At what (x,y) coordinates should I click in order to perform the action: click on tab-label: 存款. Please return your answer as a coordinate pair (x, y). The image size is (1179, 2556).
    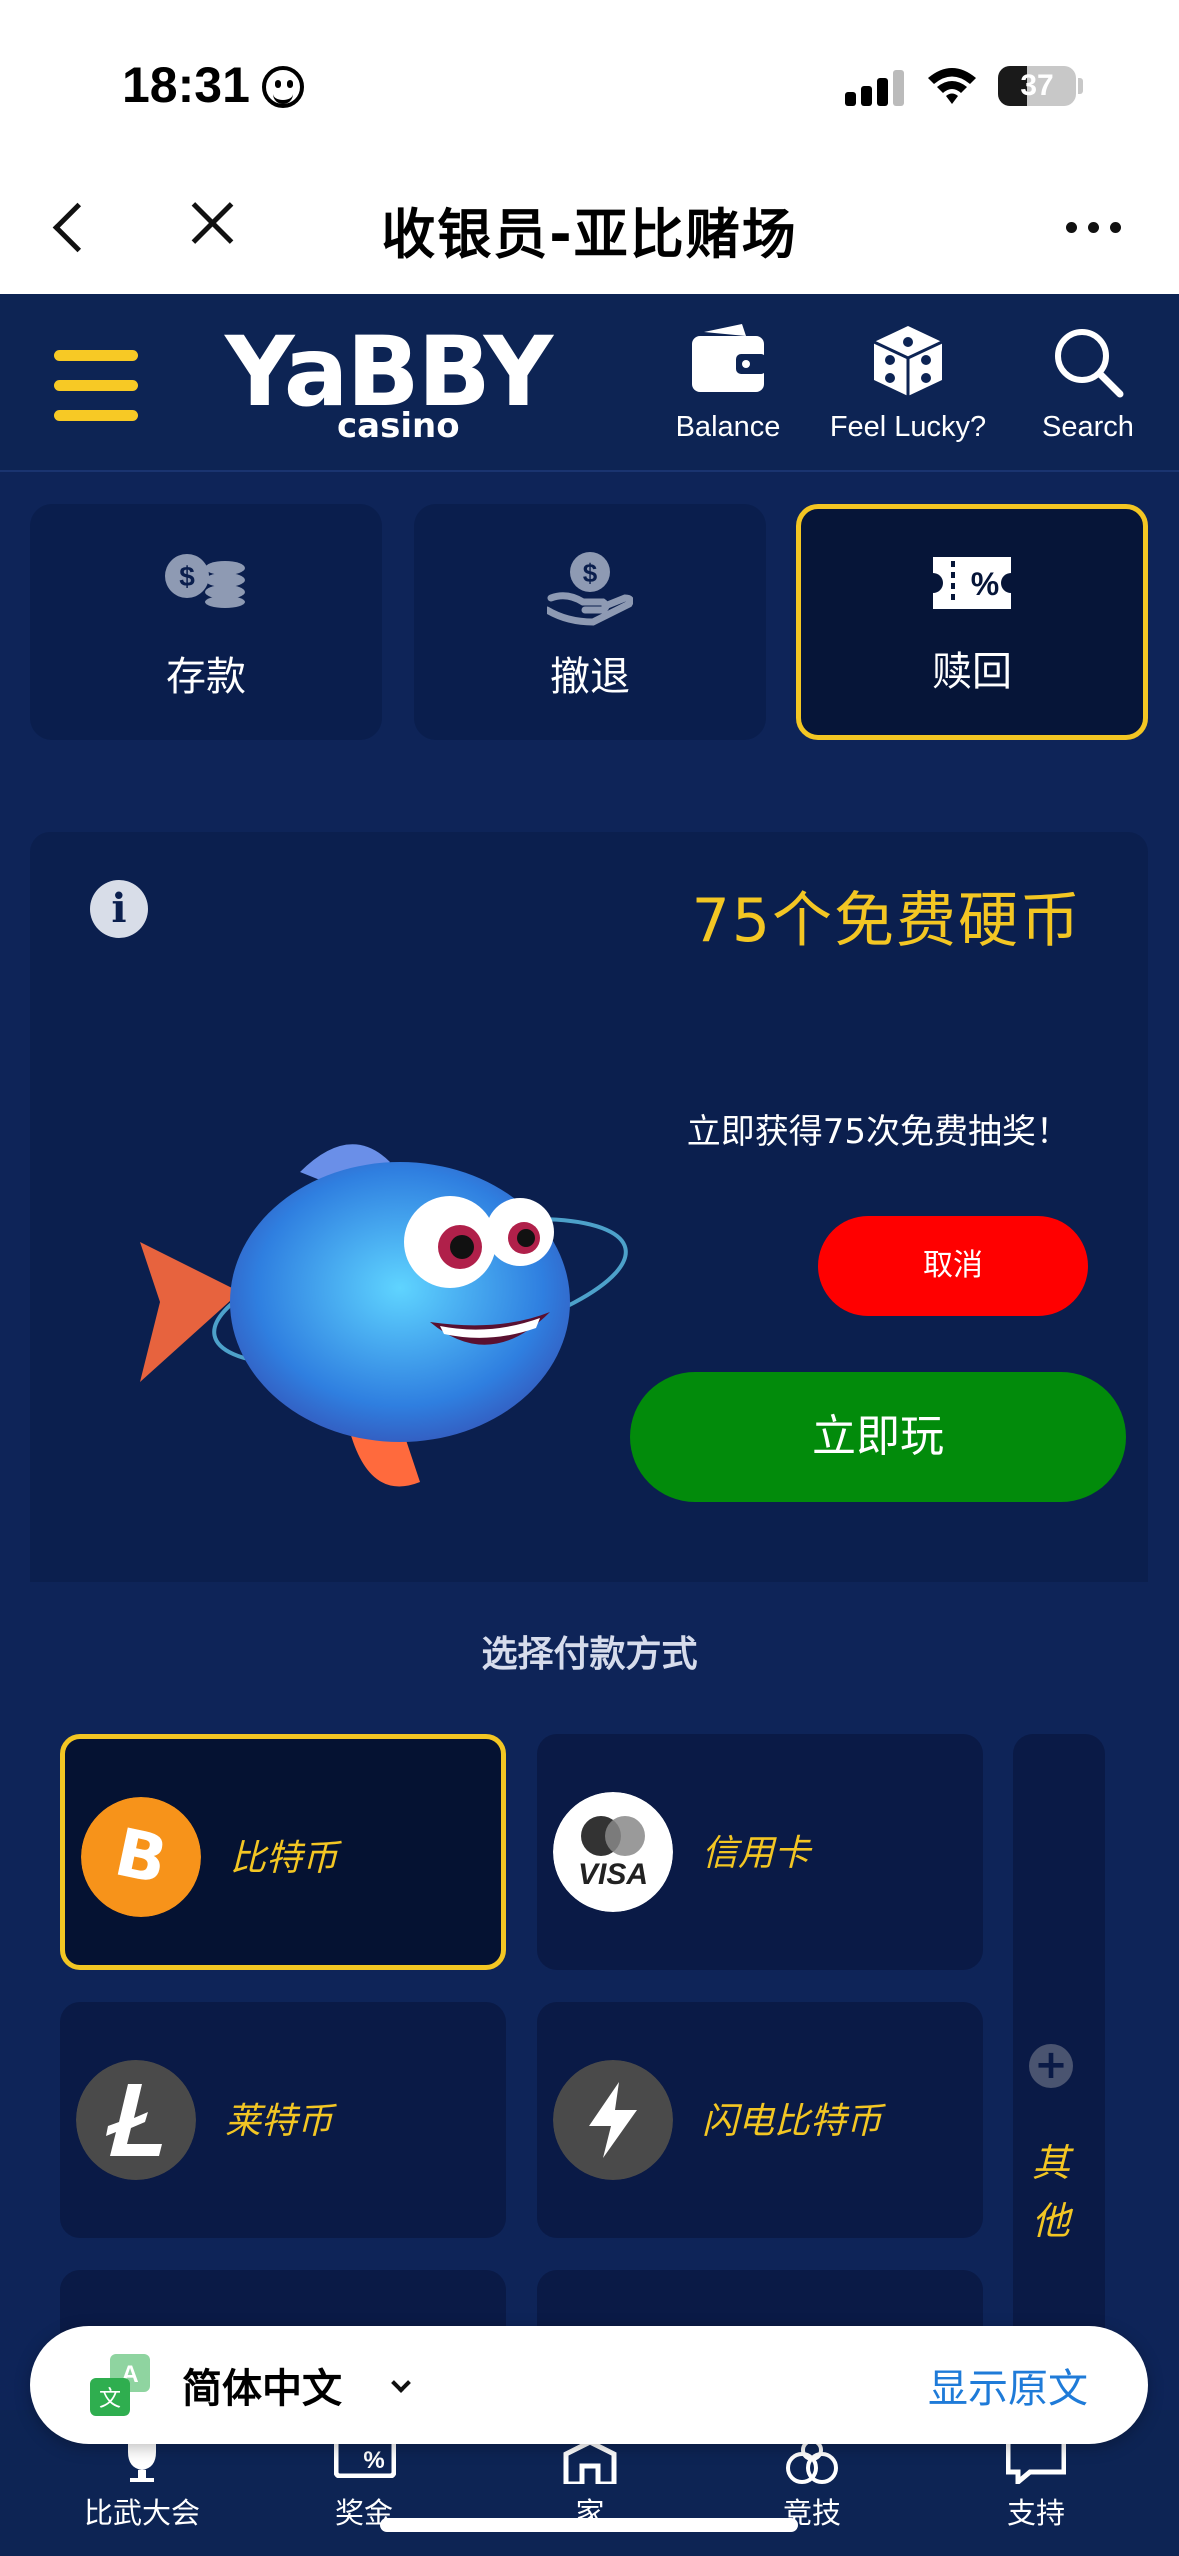
    Looking at the image, I should click on (206, 677).